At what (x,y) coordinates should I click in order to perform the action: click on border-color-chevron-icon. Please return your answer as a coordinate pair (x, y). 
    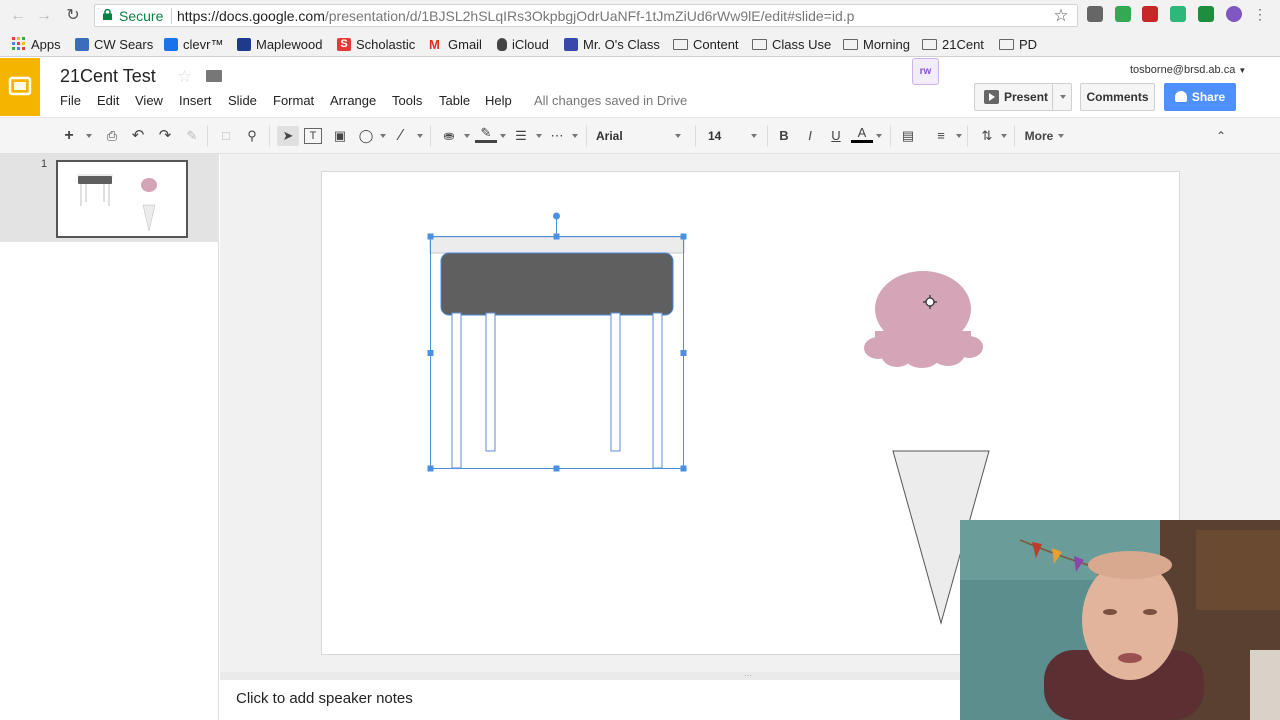
    Looking at the image, I should click on (503, 136).